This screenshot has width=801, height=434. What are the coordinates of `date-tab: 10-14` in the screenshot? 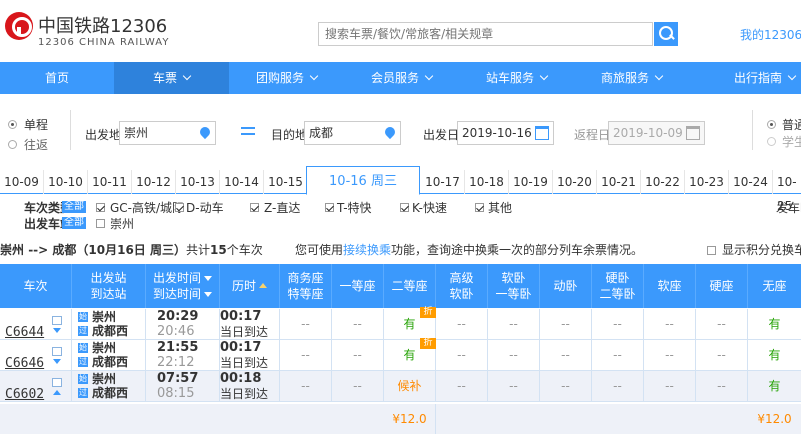 It's located at (242, 182).